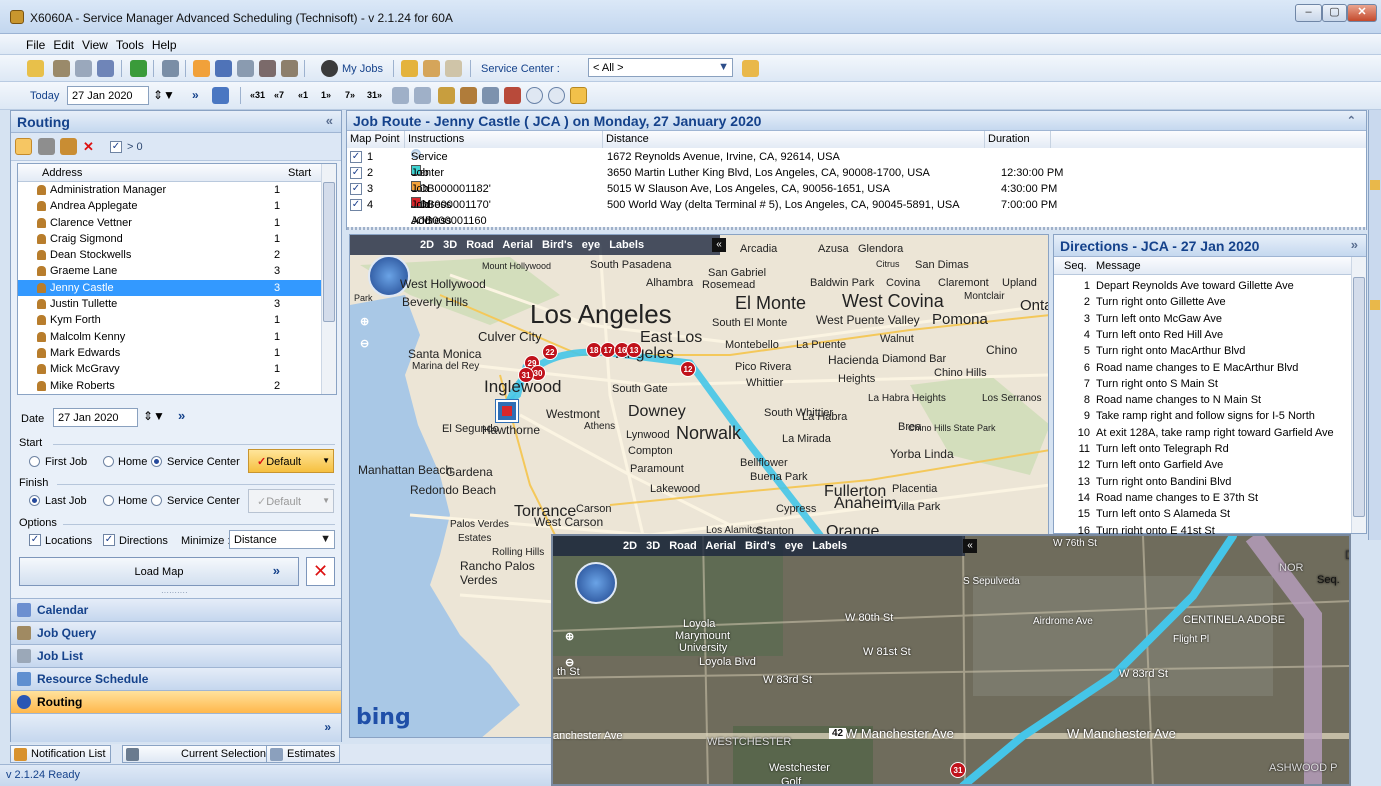  Describe the element at coordinates (156, 500) in the screenshot. I see `finish-service-center-radio` at that location.